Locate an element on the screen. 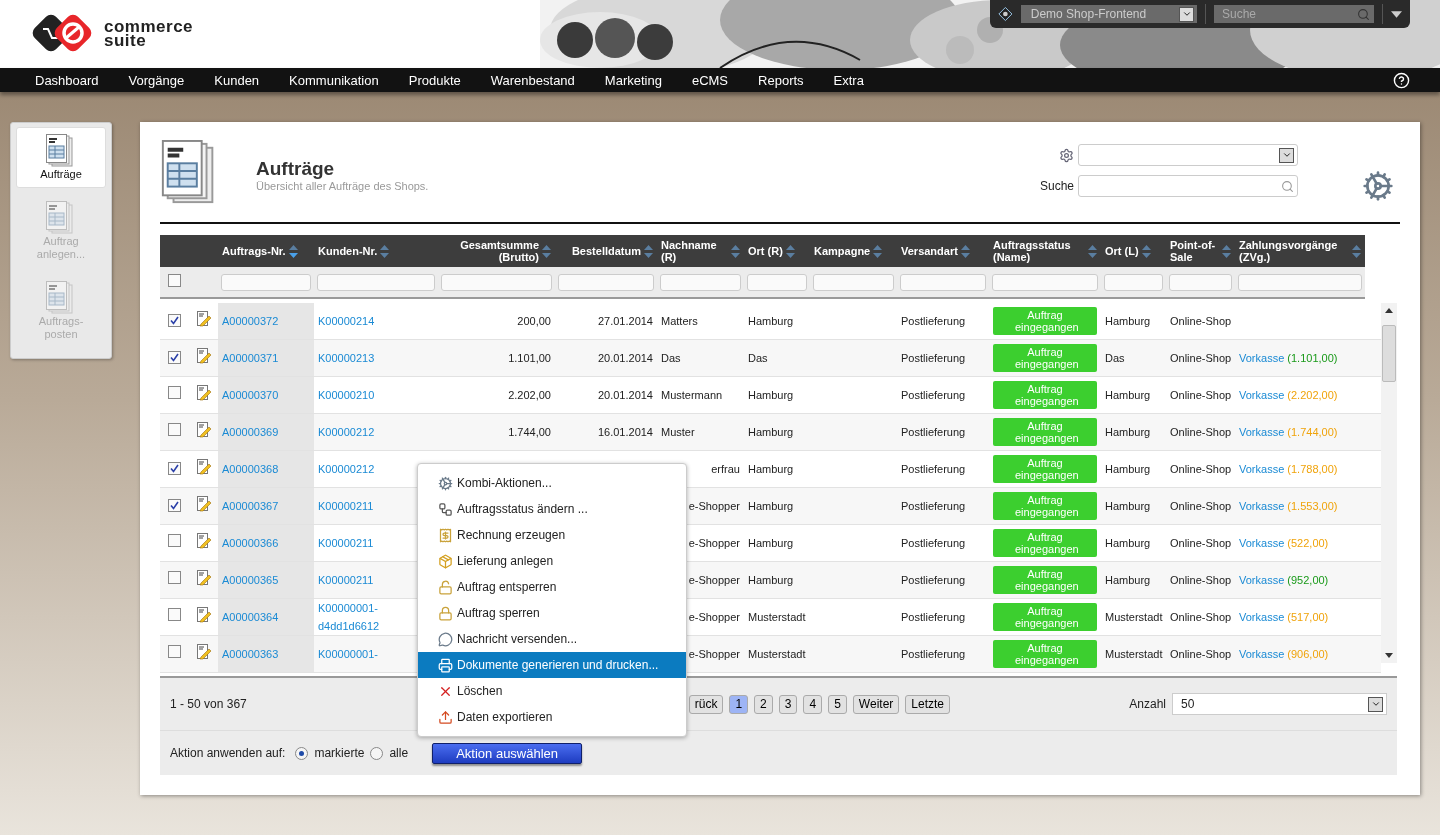 This screenshot has height=835, width=1440. nav-item: Produkte is located at coordinates (434, 80).